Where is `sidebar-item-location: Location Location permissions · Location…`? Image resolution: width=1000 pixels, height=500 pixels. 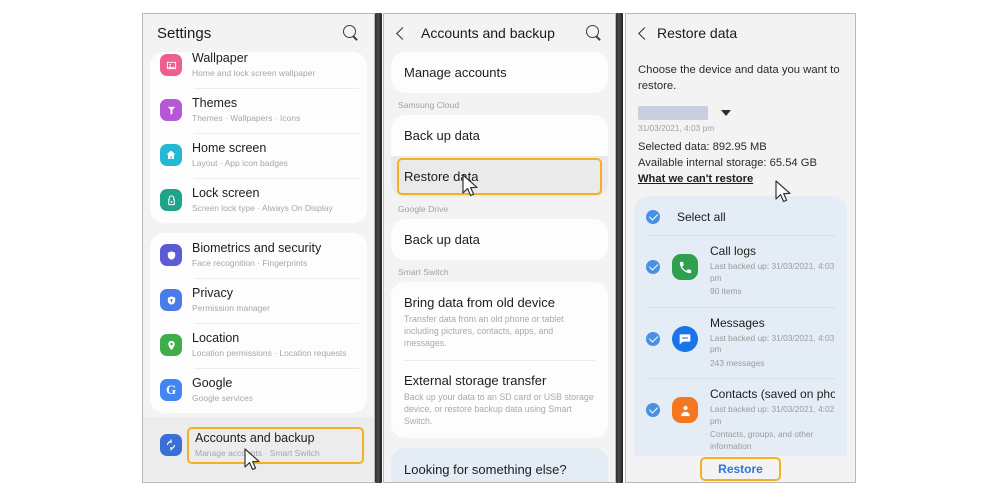 sidebar-item-location: Location Location permissions · Location… is located at coordinates (258, 345).